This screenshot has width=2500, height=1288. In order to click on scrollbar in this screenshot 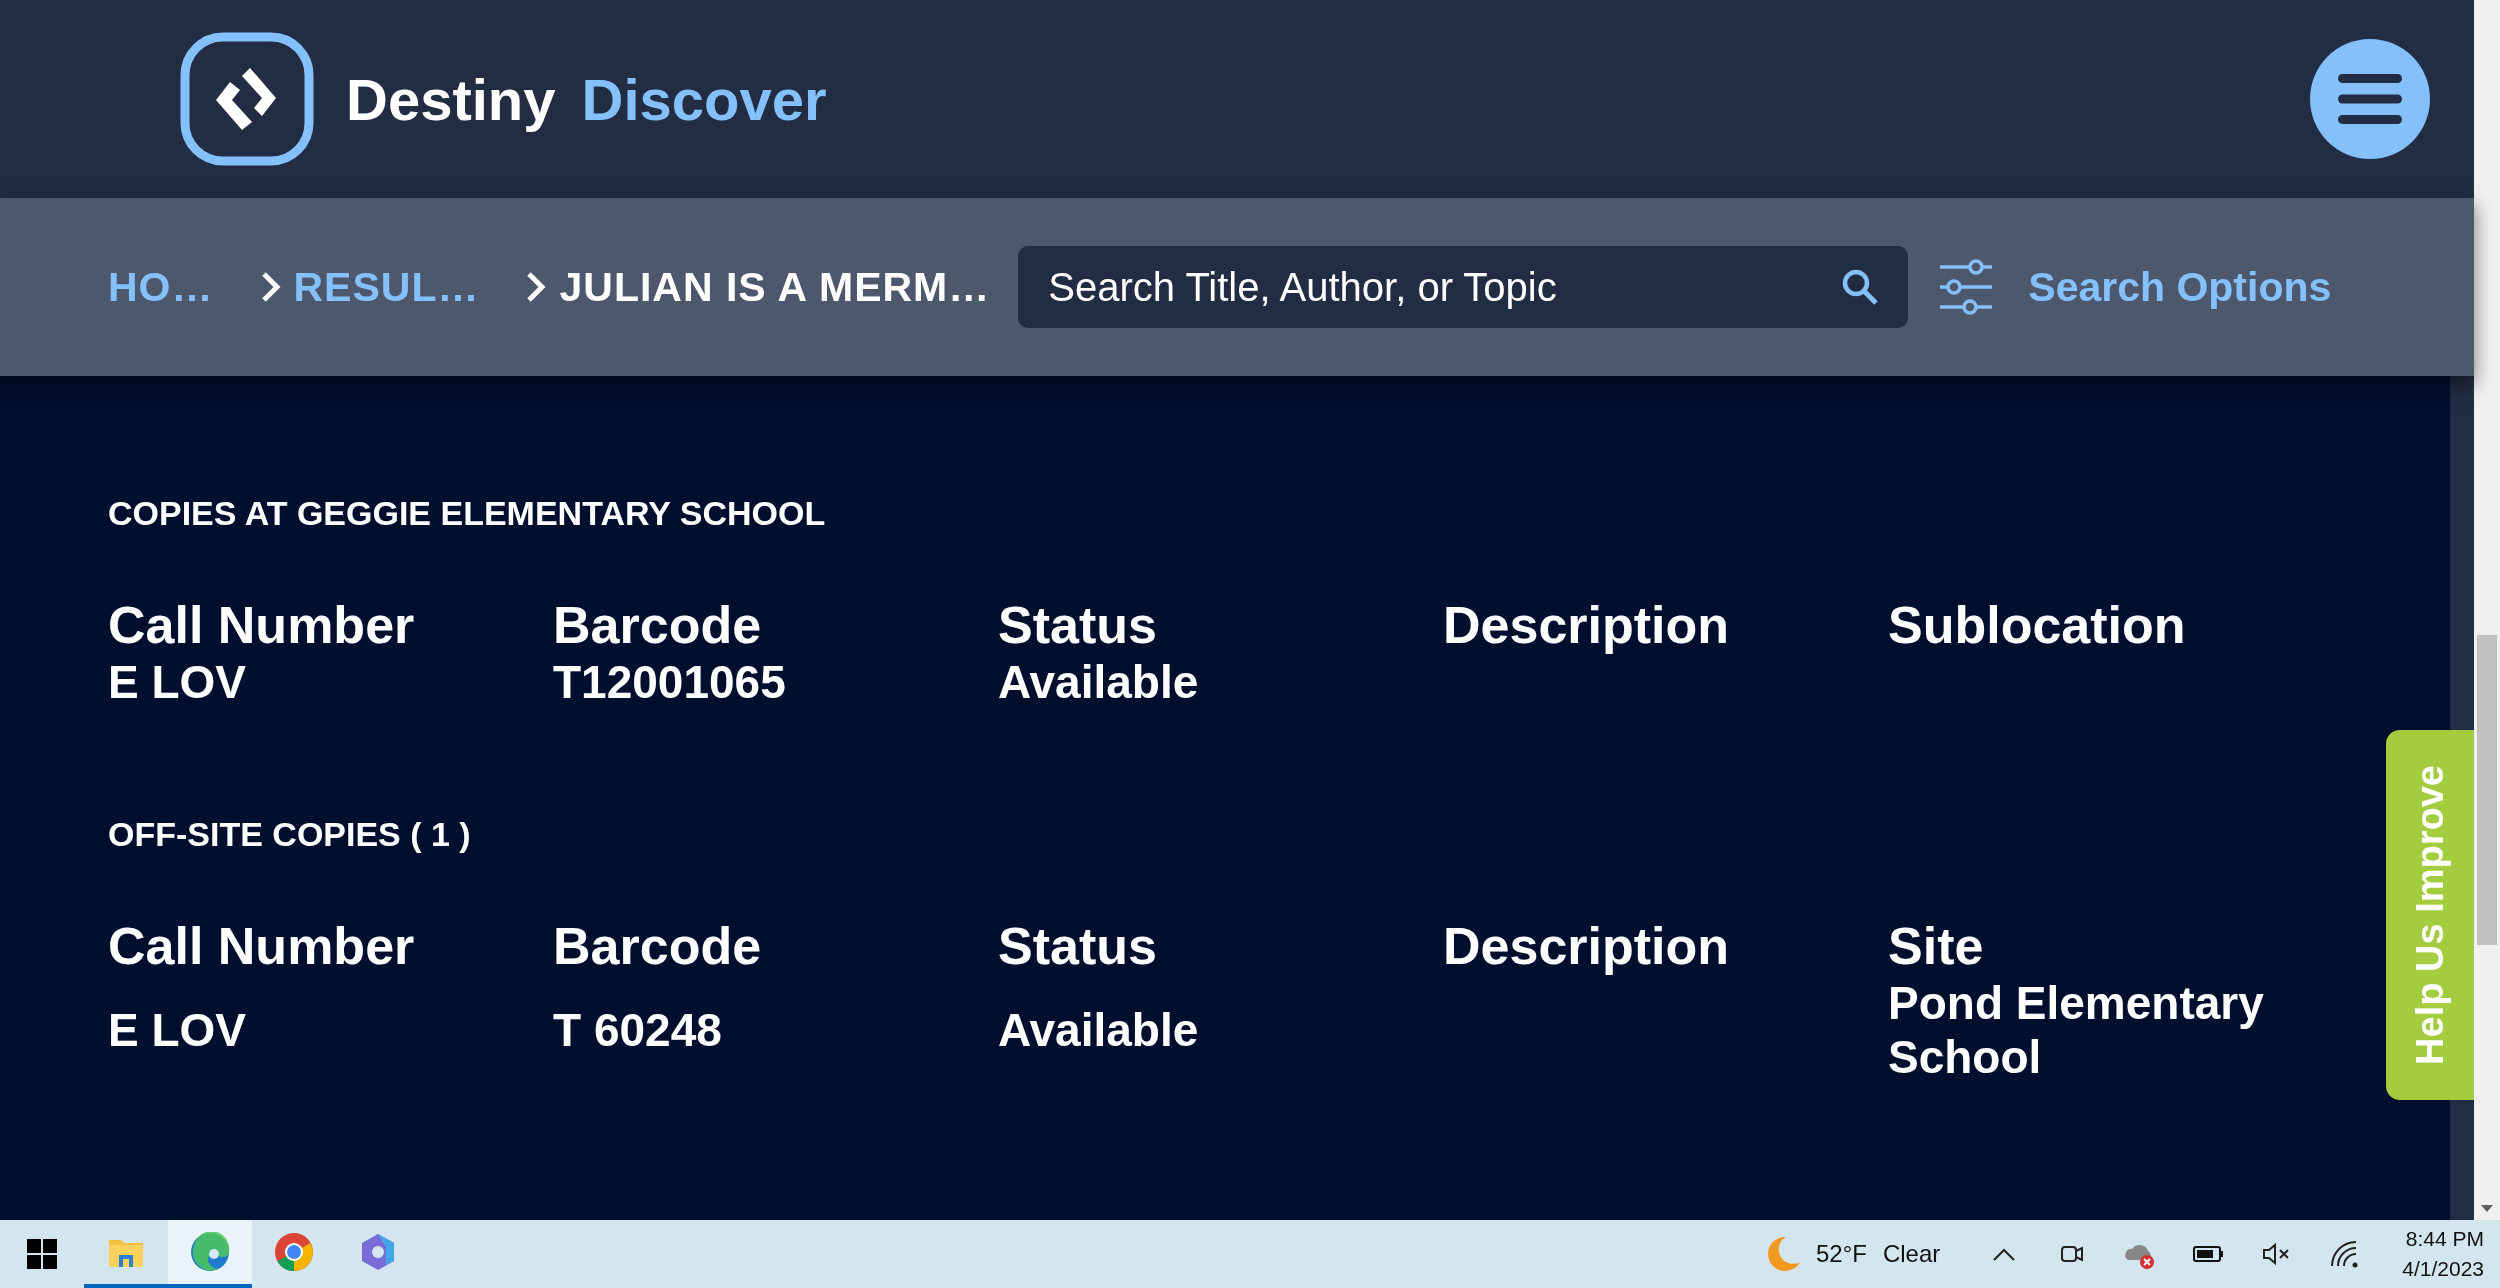, I will do `click(2487, 610)`.